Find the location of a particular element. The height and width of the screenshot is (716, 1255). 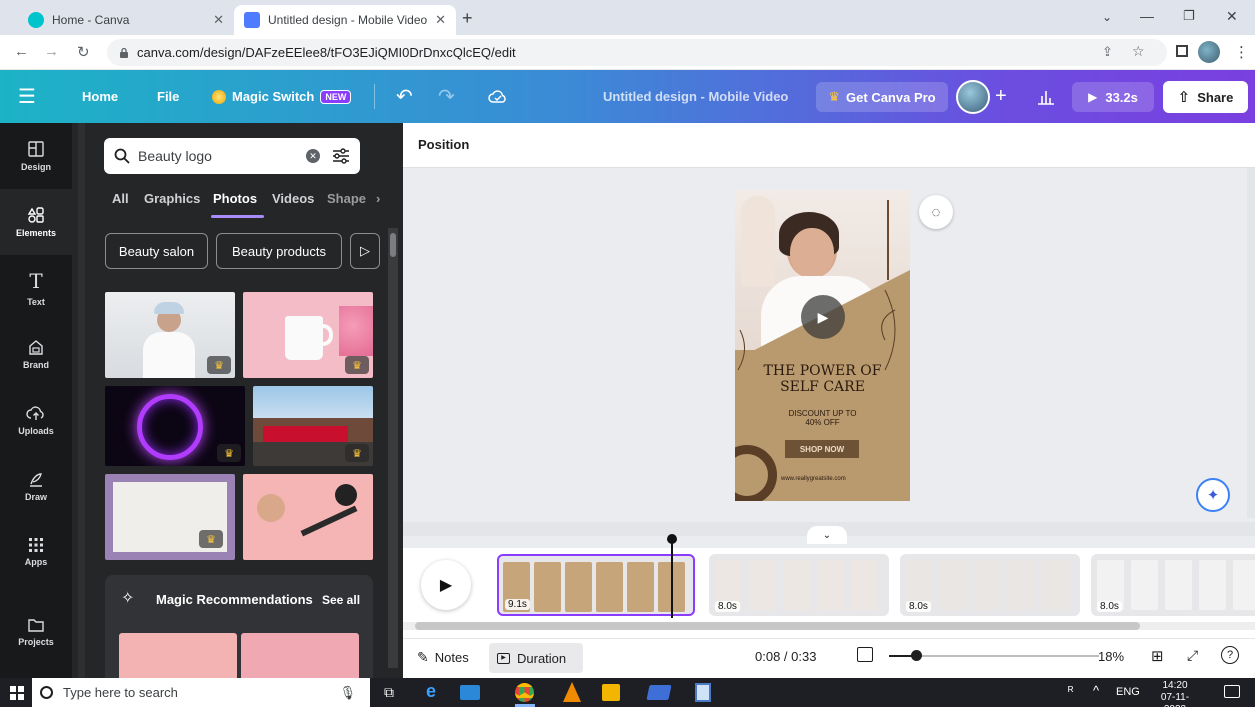

profile-avatar is located at coordinates (1209, 52).